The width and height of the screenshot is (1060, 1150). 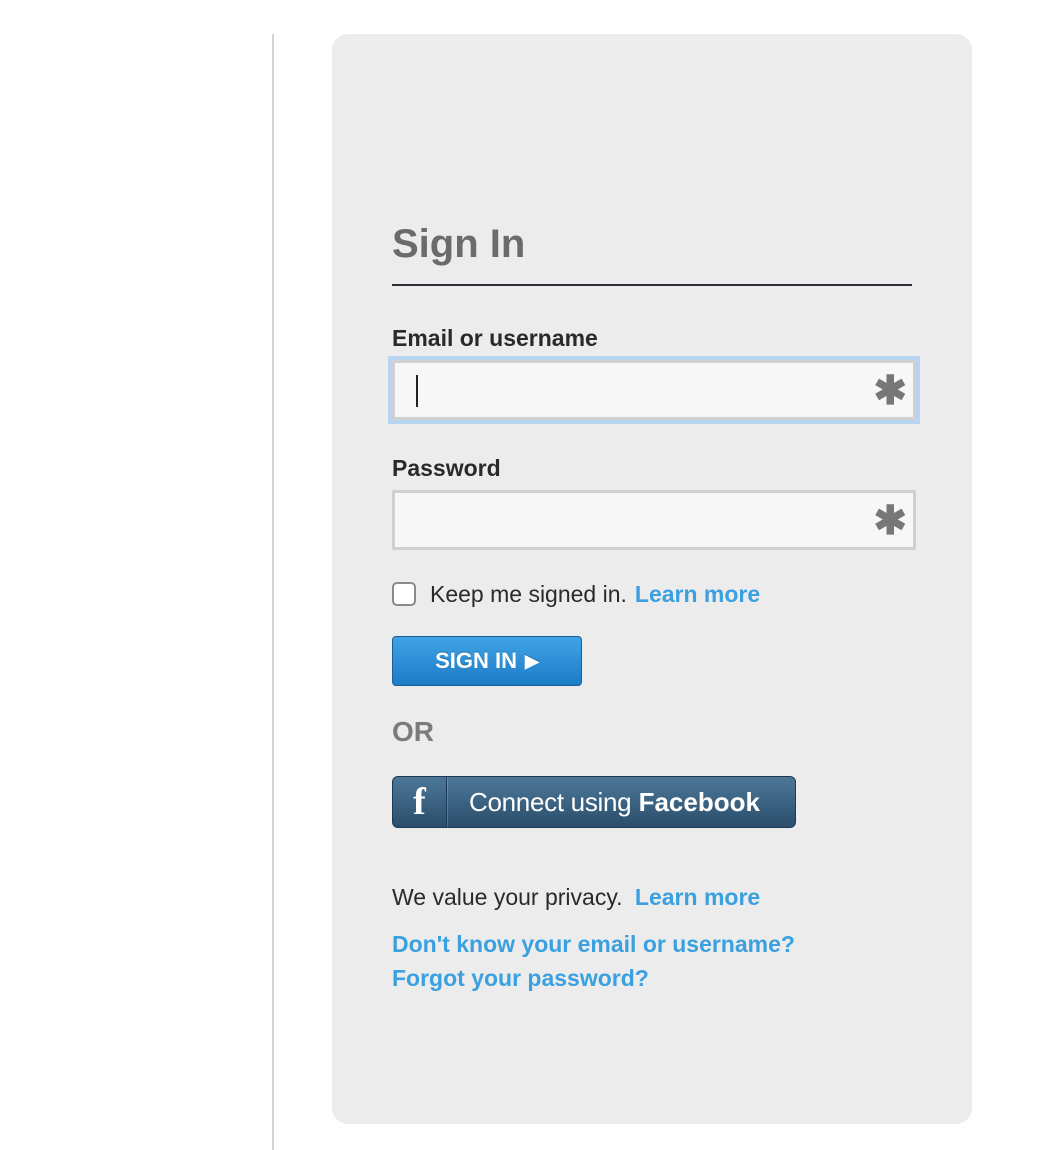 What do you see at coordinates (654, 978) in the screenshot?
I see `forgot-password-link: Forgot your password?` at bounding box center [654, 978].